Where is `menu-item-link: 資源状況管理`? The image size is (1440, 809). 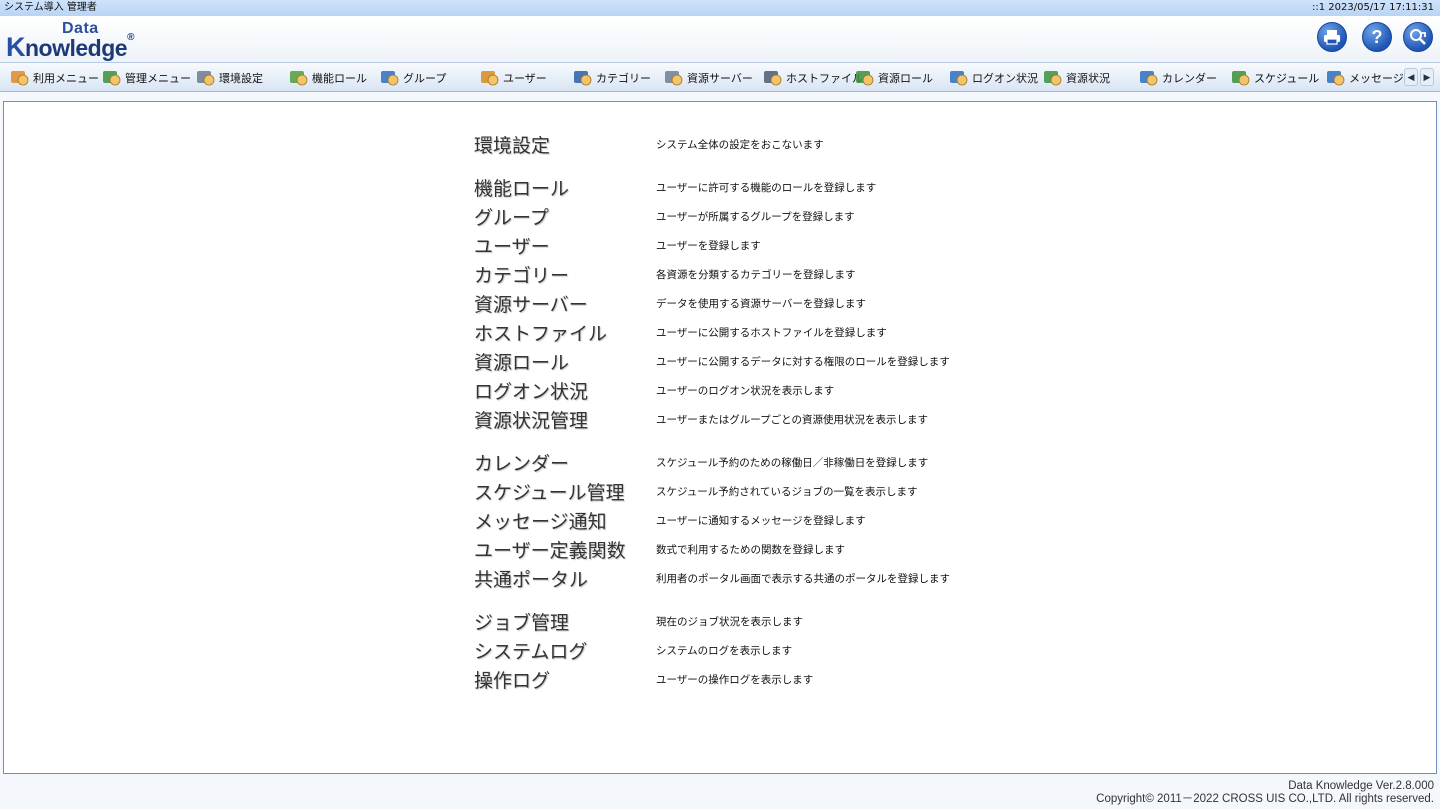
menu-item-link: 資源状況管理 is located at coordinates (565, 419).